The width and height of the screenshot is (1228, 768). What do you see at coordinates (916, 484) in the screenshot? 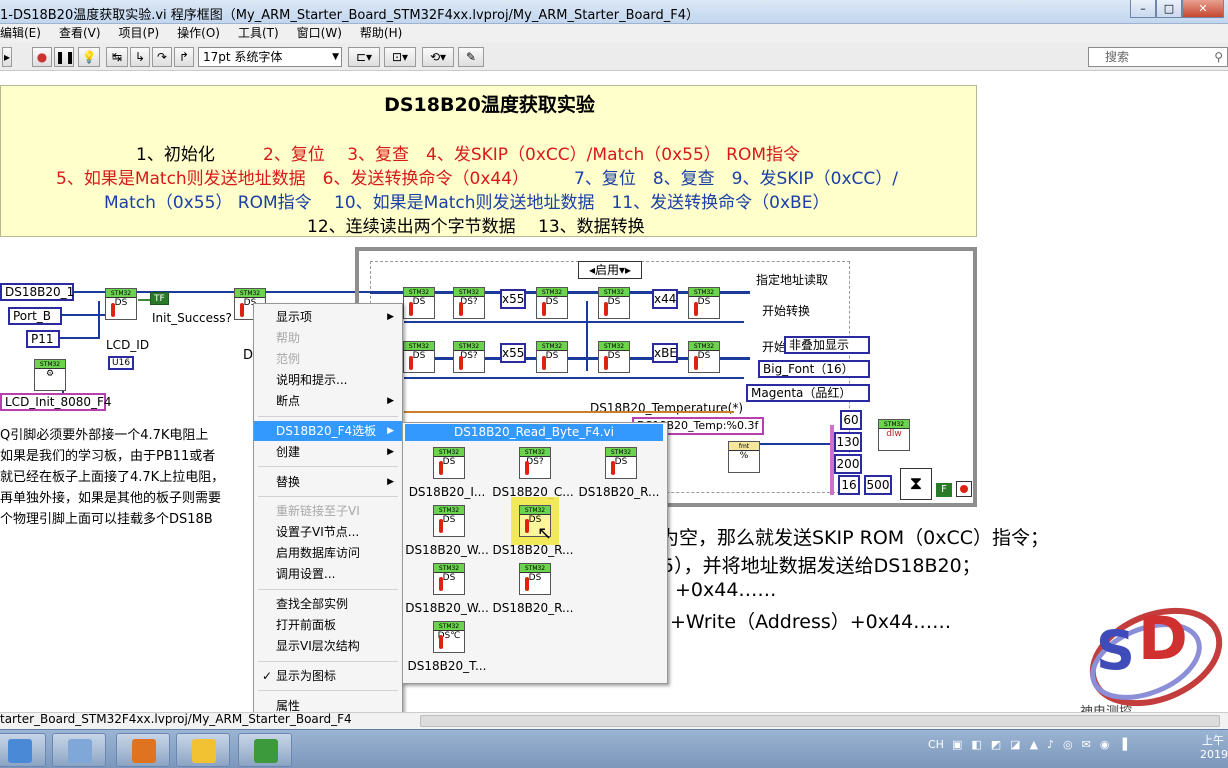
I see `wait-timer-icon: ⧗` at bounding box center [916, 484].